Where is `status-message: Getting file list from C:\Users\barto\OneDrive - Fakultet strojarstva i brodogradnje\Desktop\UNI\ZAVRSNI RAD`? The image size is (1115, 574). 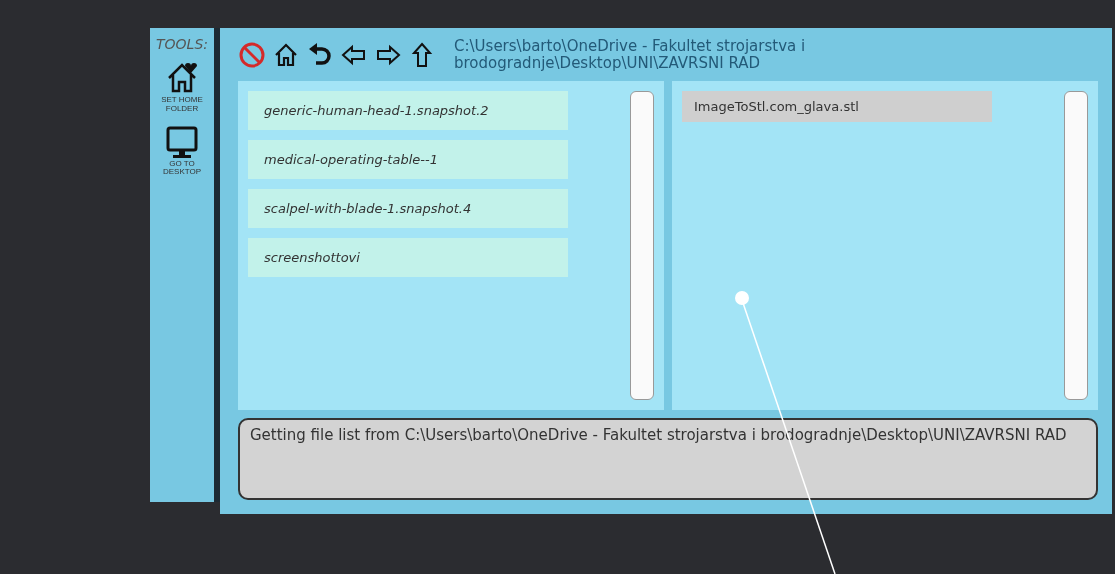
status-message: Getting file list from C:\Users\barto\OneDrive - Fakultet strojarstva i brodogradnje\Desktop\UNI\ZAVRSNI RAD is located at coordinates (668, 459).